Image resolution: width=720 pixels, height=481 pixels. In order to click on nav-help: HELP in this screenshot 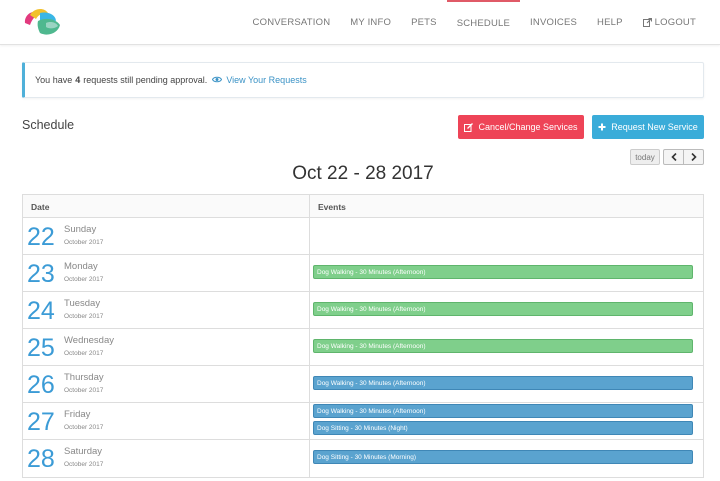, I will do `click(610, 22)`.